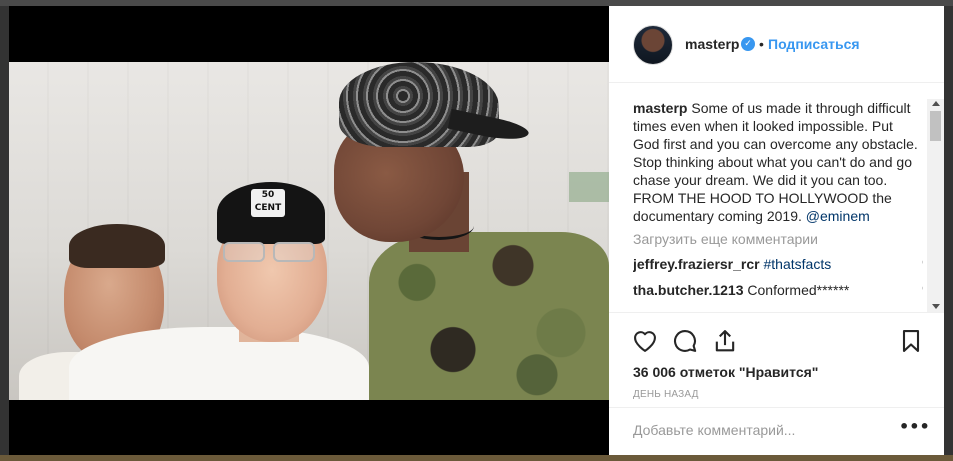 Image resolution: width=953 pixels, height=461 pixels. Describe the element at coordinates (645, 341) in the screenshot. I see `heart-icon` at that location.